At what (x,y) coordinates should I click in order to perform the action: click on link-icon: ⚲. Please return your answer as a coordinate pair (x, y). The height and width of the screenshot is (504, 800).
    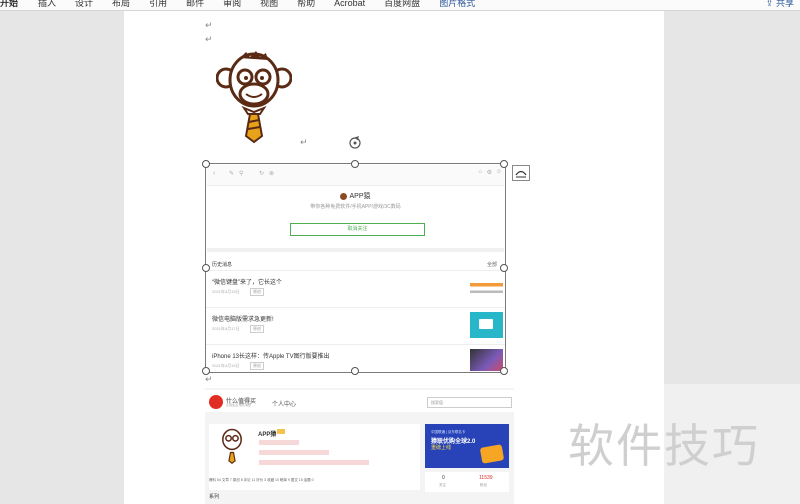
    Looking at the image, I should click on (241, 174).